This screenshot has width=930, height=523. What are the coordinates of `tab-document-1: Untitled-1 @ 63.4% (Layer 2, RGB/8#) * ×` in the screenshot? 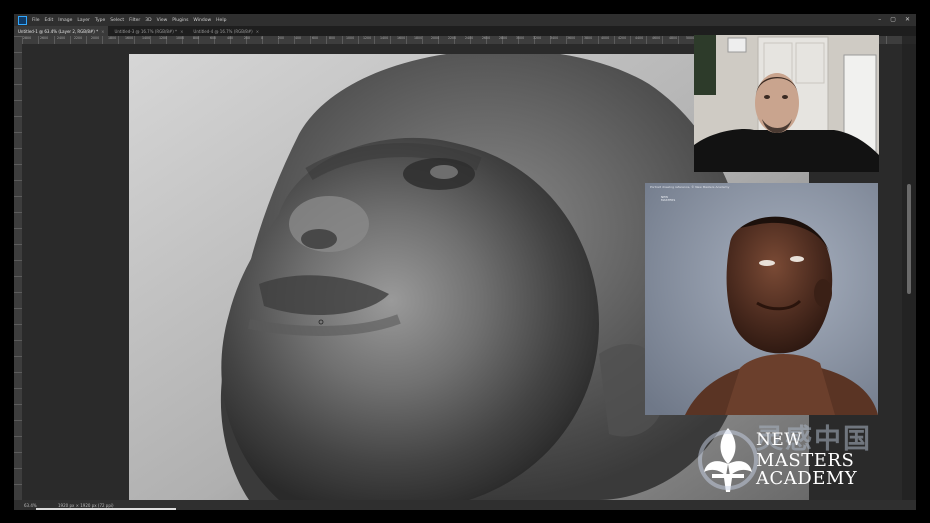 It's located at (61, 31).